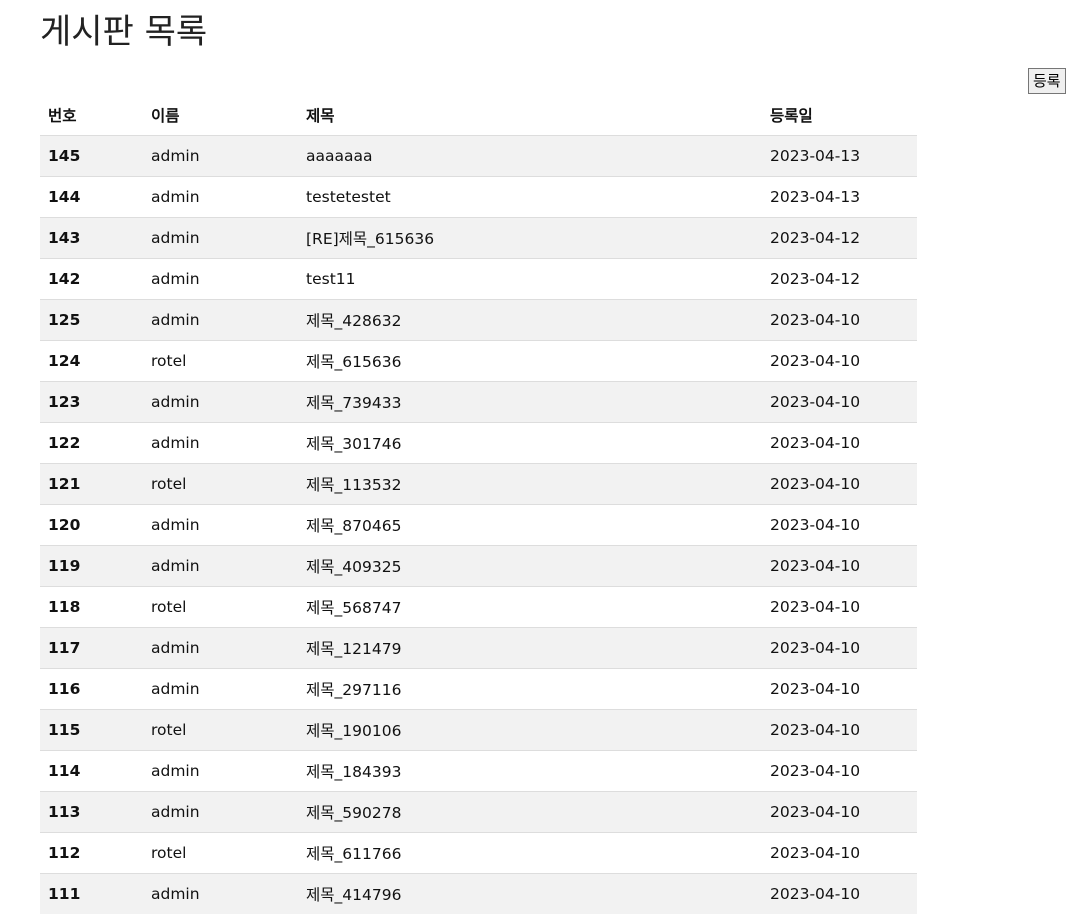 This screenshot has width=1083, height=914. What do you see at coordinates (62, 115) in the screenshot?
I see `column-header-number: 번호` at bounding box center [62, 115].